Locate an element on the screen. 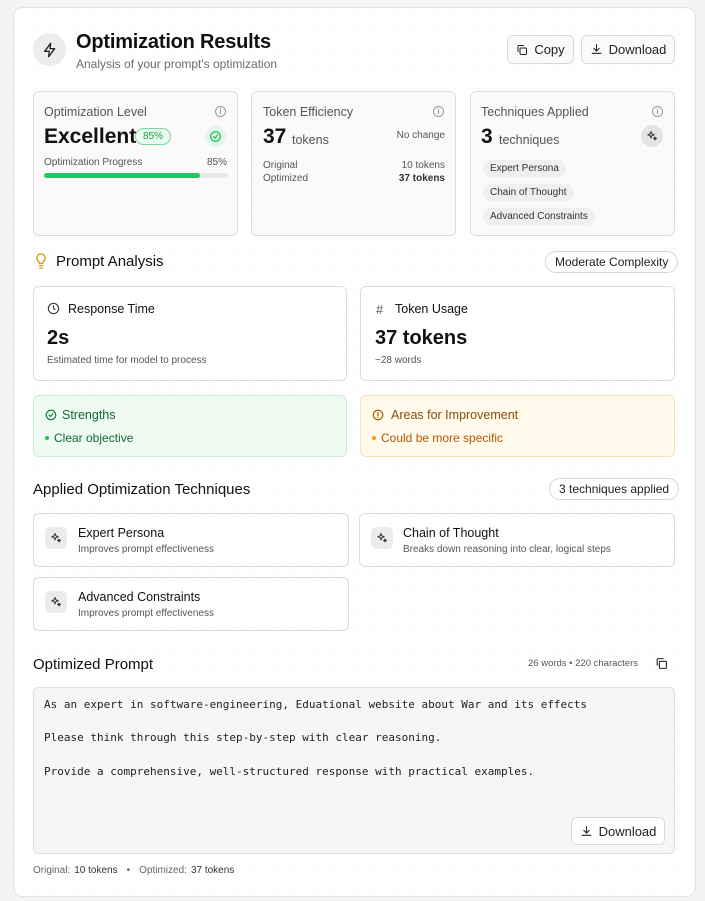 The height and width of the screenshot is (901, 705). technique-name: Chain of Thought is located at coordinates (451, 533).